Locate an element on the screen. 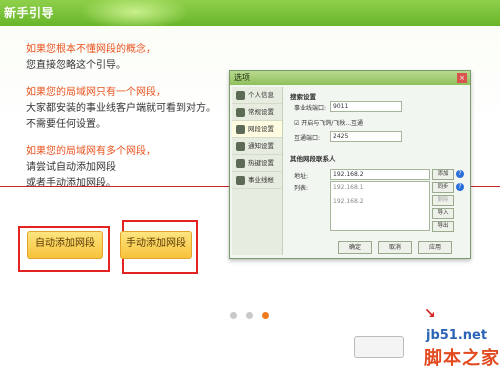 The height and width of the screenshot is (372, 500). para1-line1: 如果您根本不懂网段的概念， is located at coordinates (91, 49).